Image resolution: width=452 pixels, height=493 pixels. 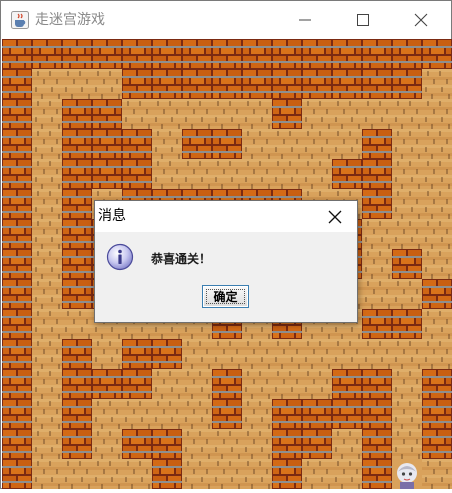 I want to click on info-icon, so click(x=120, y=257).